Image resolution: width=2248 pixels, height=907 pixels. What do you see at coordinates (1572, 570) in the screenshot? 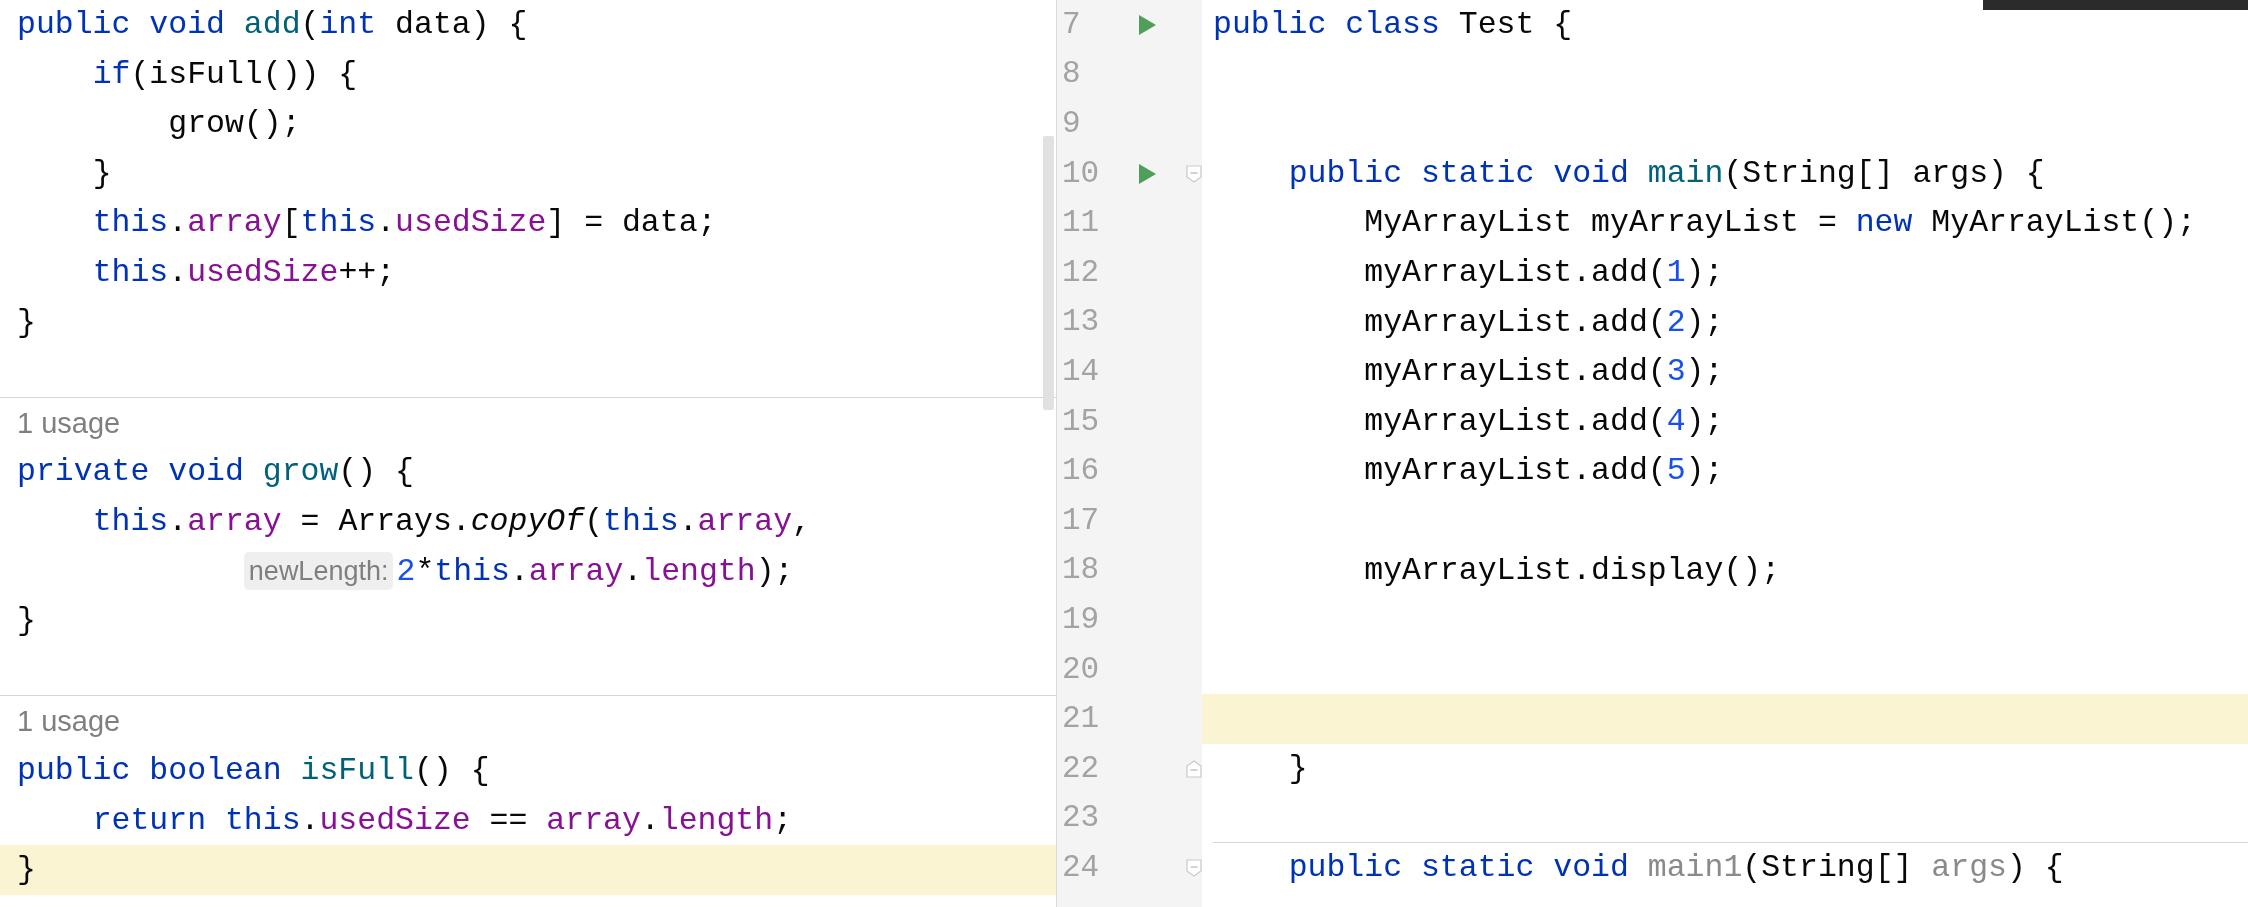
I see `code-line: myArrayList.display();` at bounding box center [1572, 570].